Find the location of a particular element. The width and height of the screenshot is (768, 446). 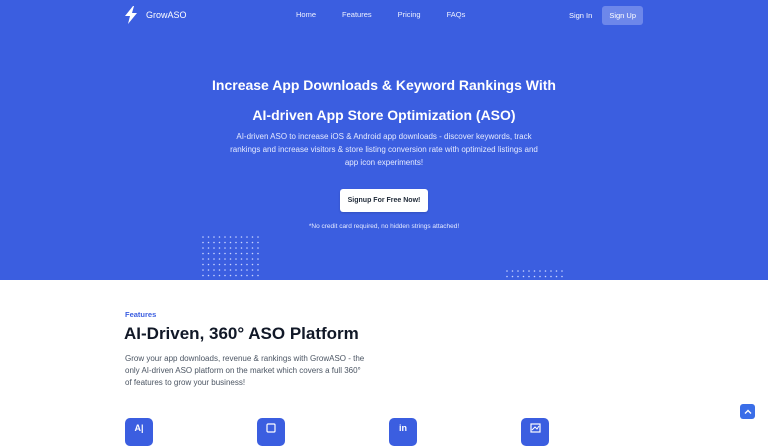

signup-free-button: Signup For Free Now! is located at coordinates (384, 200).